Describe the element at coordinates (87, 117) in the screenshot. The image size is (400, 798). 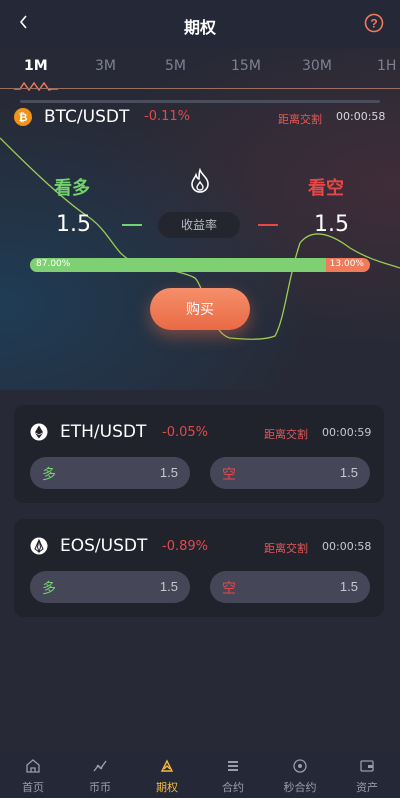
I see `main-pair-name: BTC/USDT` at that location.